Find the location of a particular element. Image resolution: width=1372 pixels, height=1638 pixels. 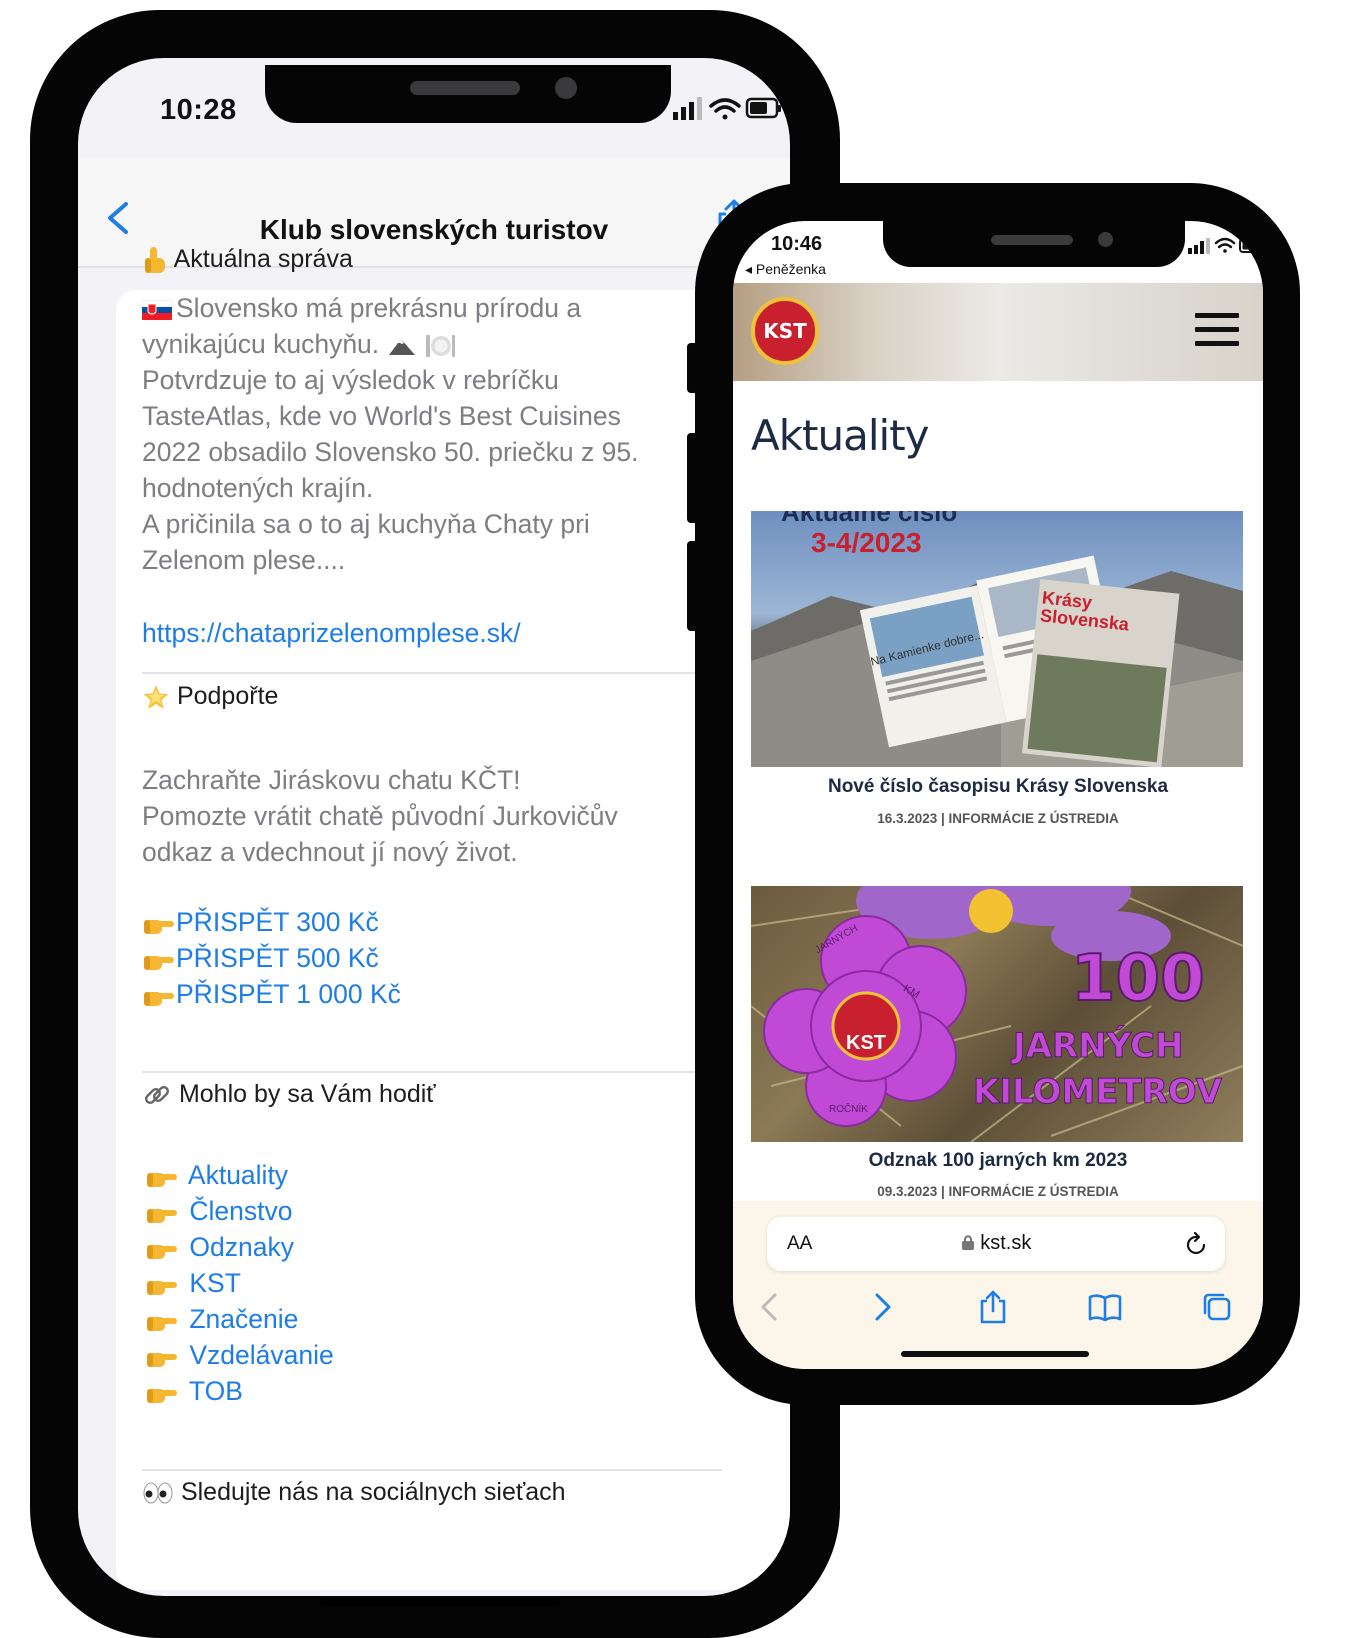

address-bar: AA kst.sk is located at coordinates (996, 1244).